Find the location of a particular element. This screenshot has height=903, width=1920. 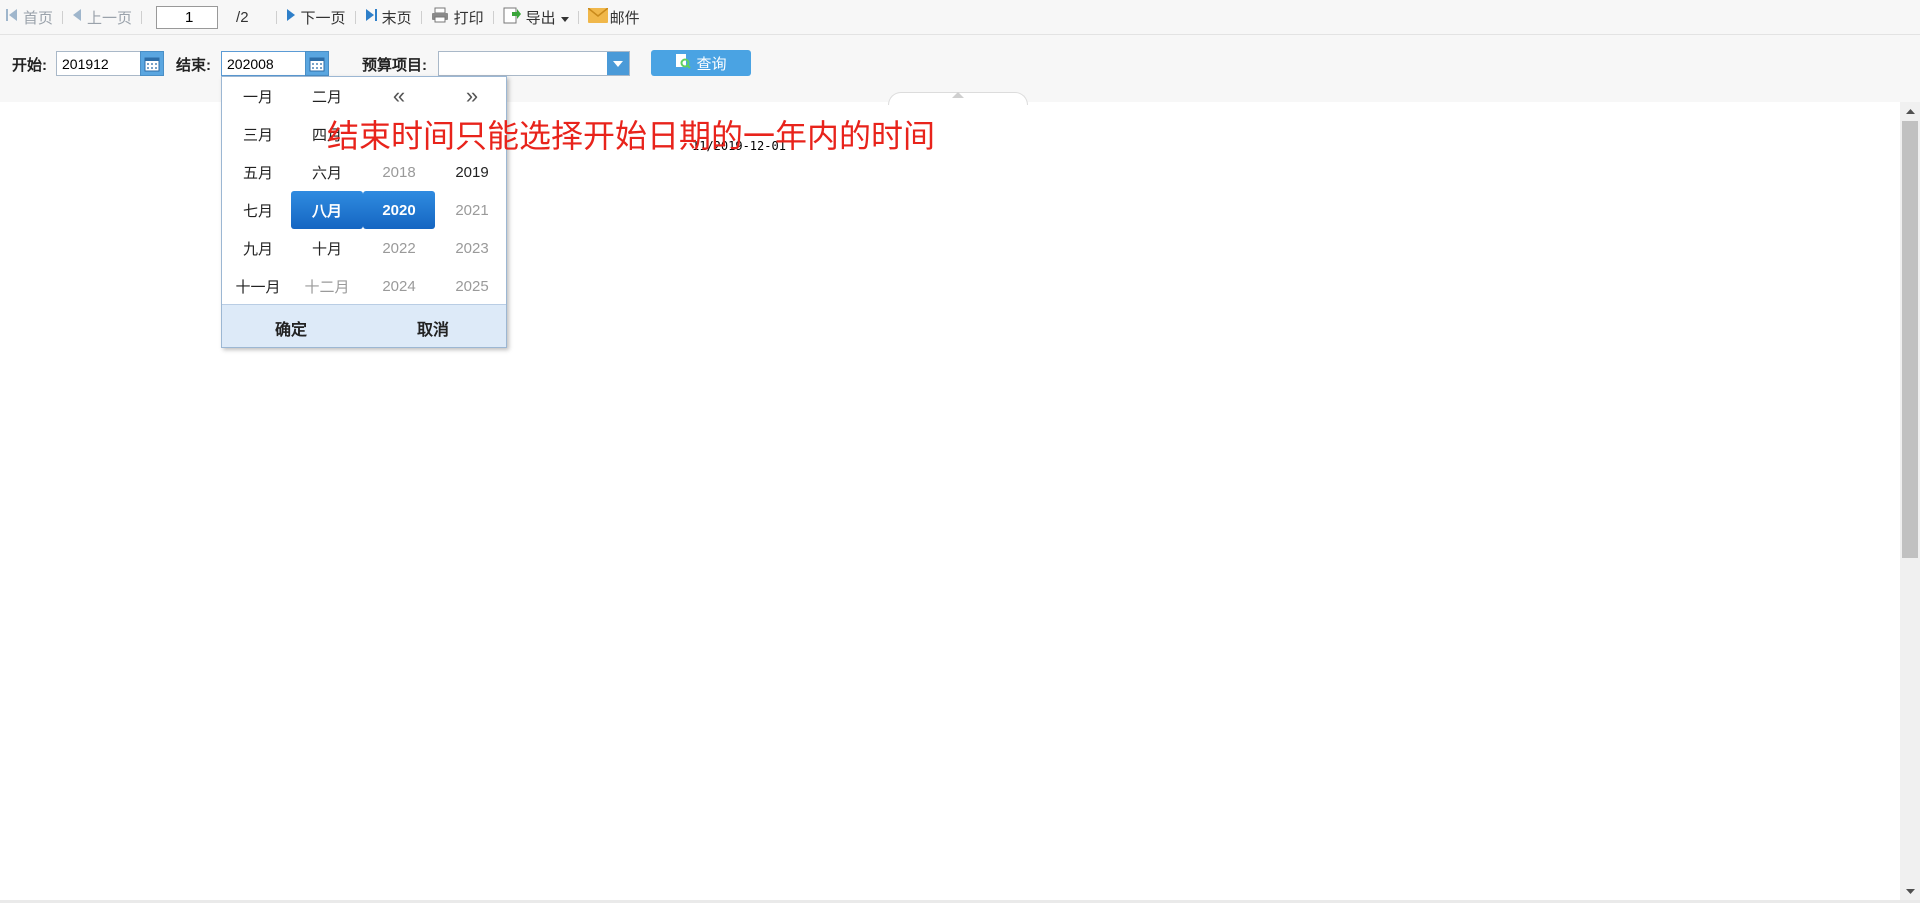

export-button: 导出 is located at coordinates (536, 17).